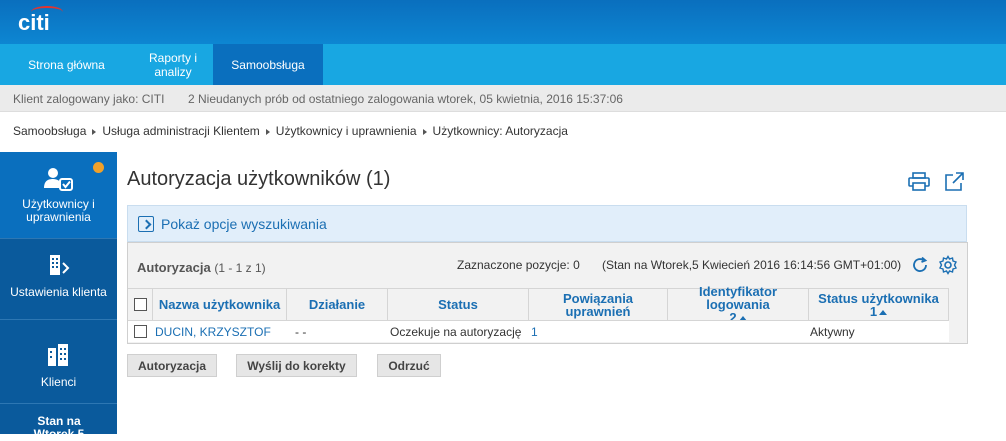 Image resolution: width=1006 pixels, height=441 pixels. I want to click on print-icon, so click(919, 182).